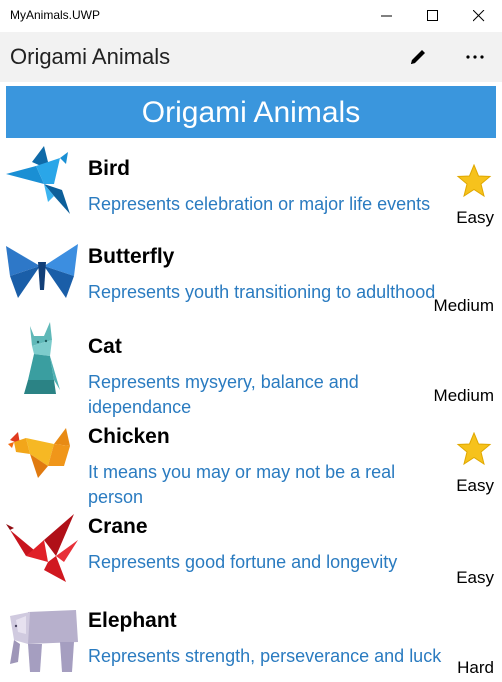 The height and width of the screenshot is (682, 502). I want to click on more-options-button, so click(475, 57).